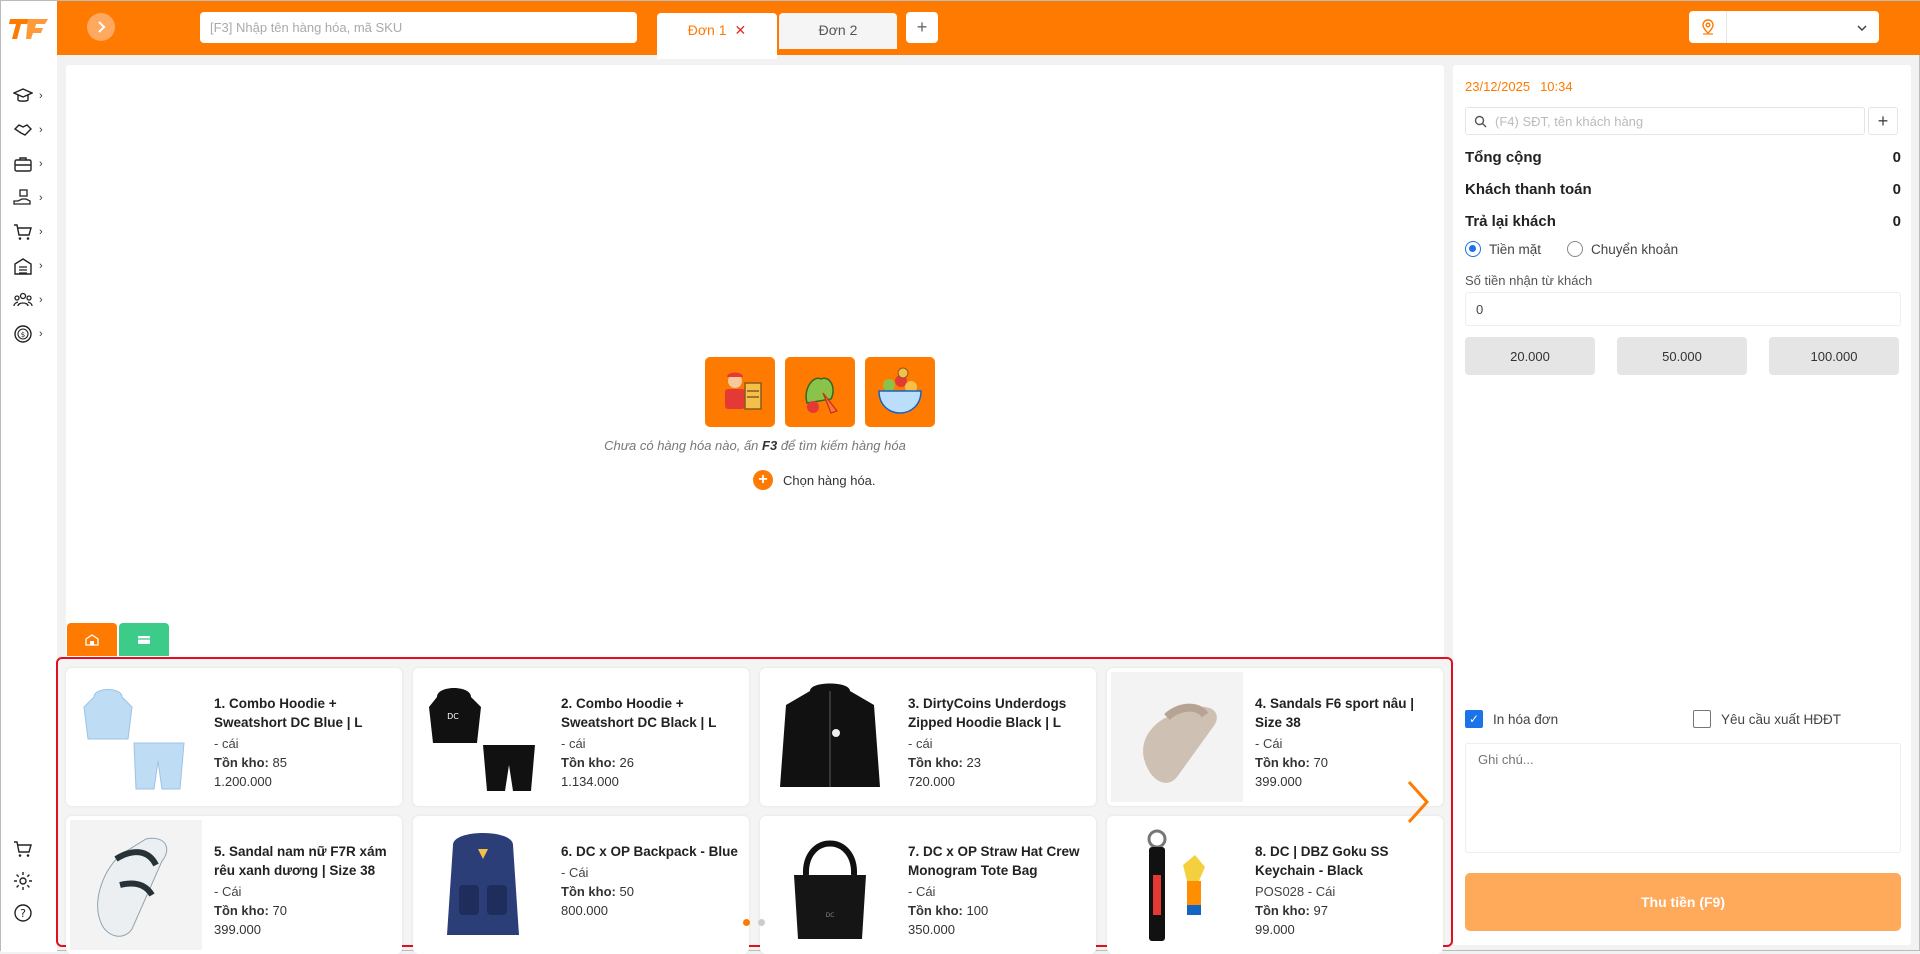 This screenshot has height=954, width=1920. What do you see at coordinates (32, 266) in the screenshot?
I see `sidebar-item-warehouse: ›` at bounding box center [32, 266].